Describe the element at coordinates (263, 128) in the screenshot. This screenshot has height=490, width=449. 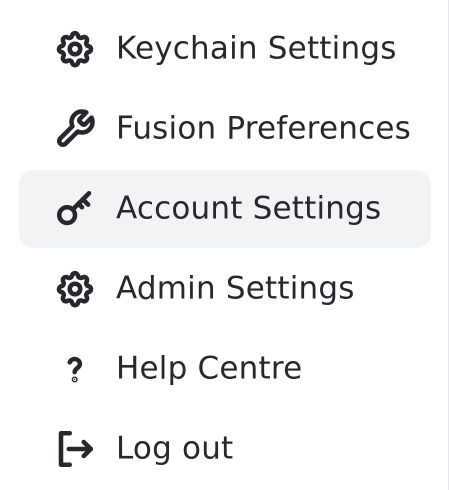
I see `menu-item-label: Fusion Preferences` at that location.